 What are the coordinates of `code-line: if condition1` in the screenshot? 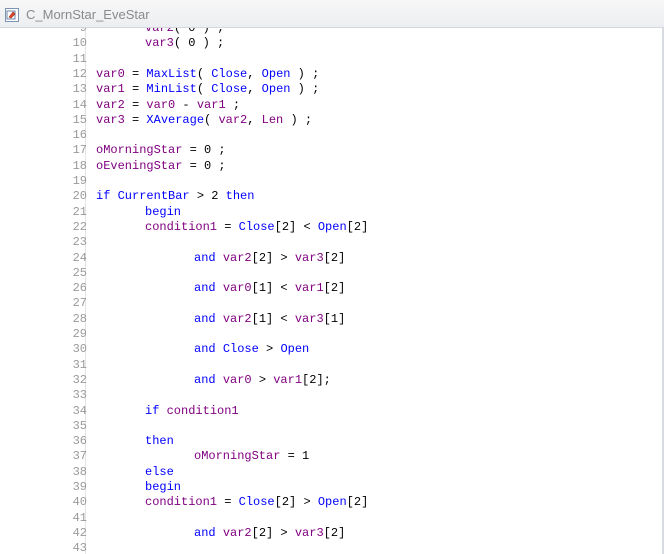 It's located at (192, 411).